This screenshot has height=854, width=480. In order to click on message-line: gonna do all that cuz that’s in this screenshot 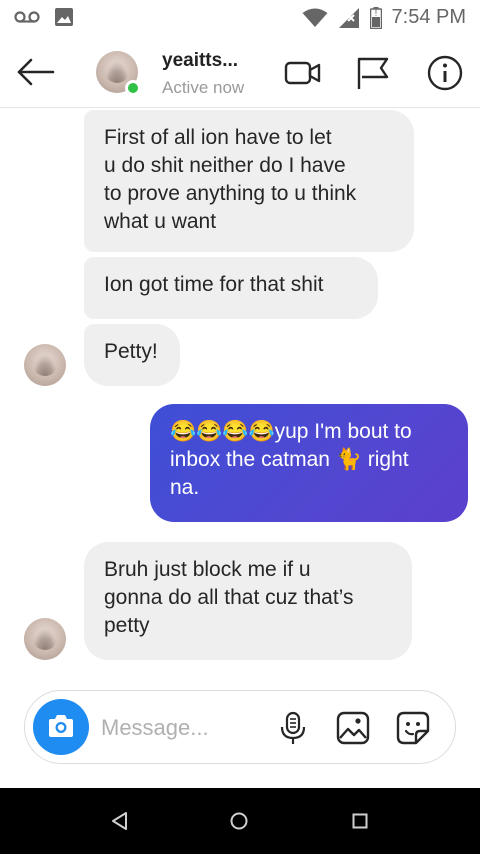, I will do `click(229, 597)`.